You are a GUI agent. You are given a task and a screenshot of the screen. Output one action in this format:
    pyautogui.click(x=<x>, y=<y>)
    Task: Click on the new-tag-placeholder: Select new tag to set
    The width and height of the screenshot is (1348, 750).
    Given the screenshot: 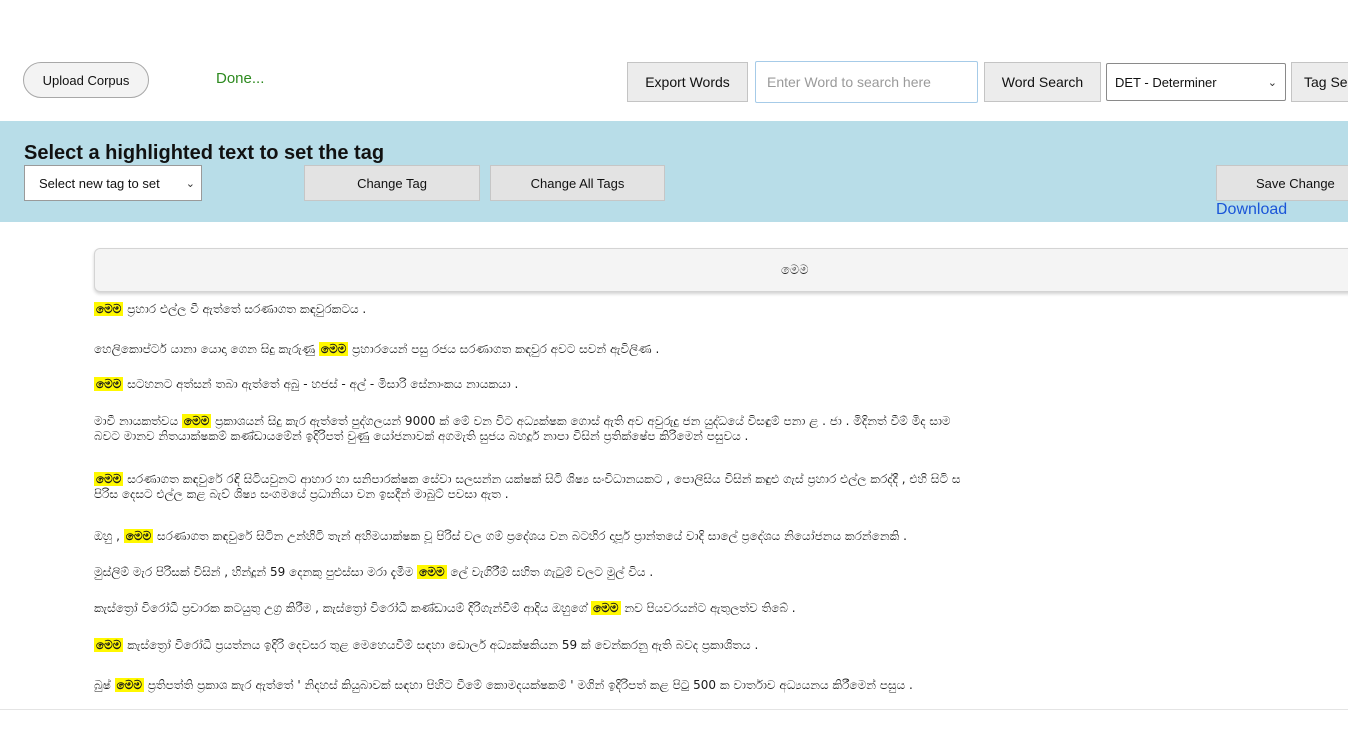 What is the action you would take?
    pyautogui.click(x=99, y=183)
    